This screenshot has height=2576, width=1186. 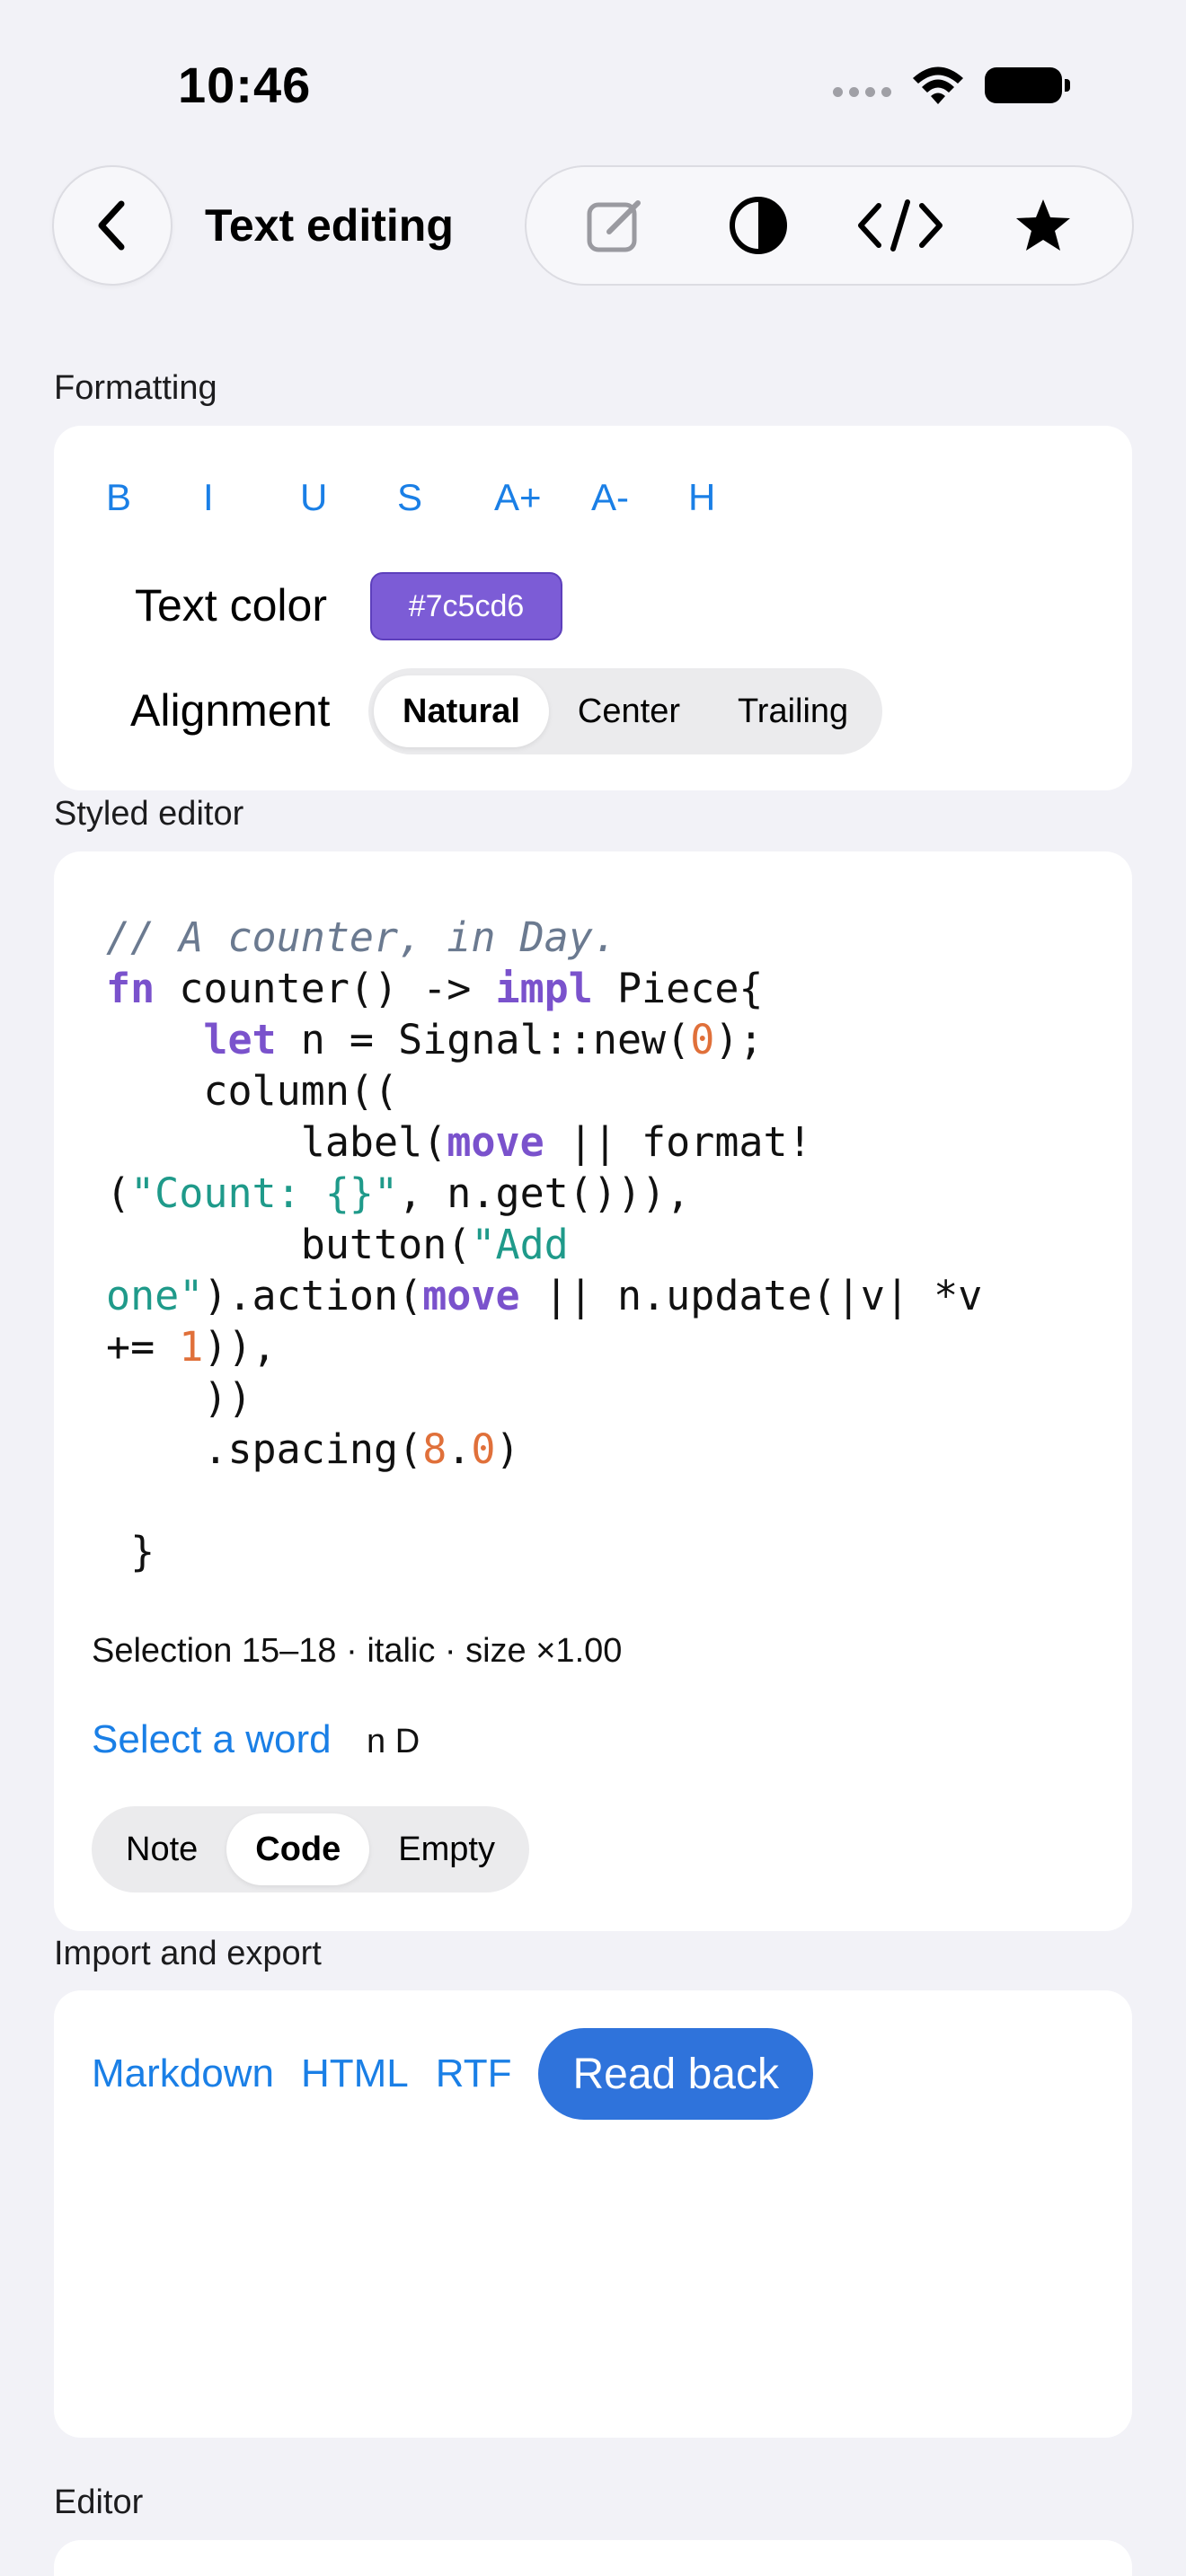 I want to click on alignment-trailing: Trailing, so click(x=793, y=711).